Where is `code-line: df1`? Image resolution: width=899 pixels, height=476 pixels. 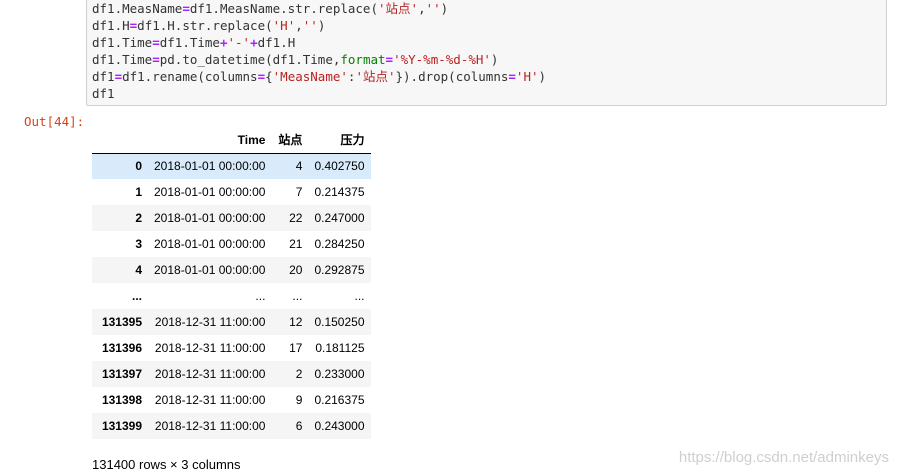
code-line: df1 is located at coordinates (319, 93).